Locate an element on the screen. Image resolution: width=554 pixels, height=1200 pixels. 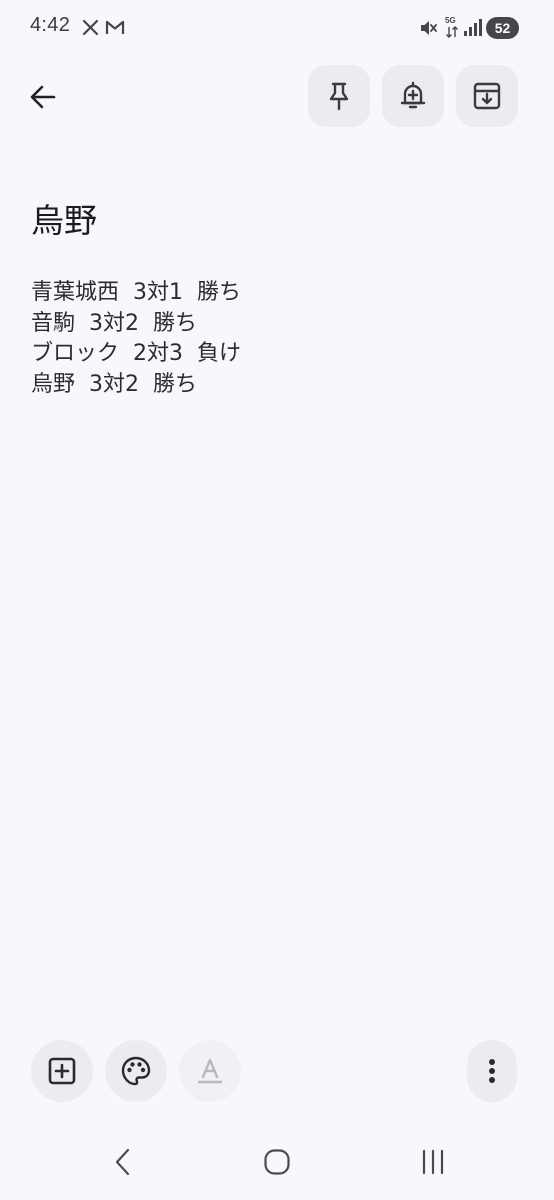
add-box-icon is located at coordinates (62, 1071).